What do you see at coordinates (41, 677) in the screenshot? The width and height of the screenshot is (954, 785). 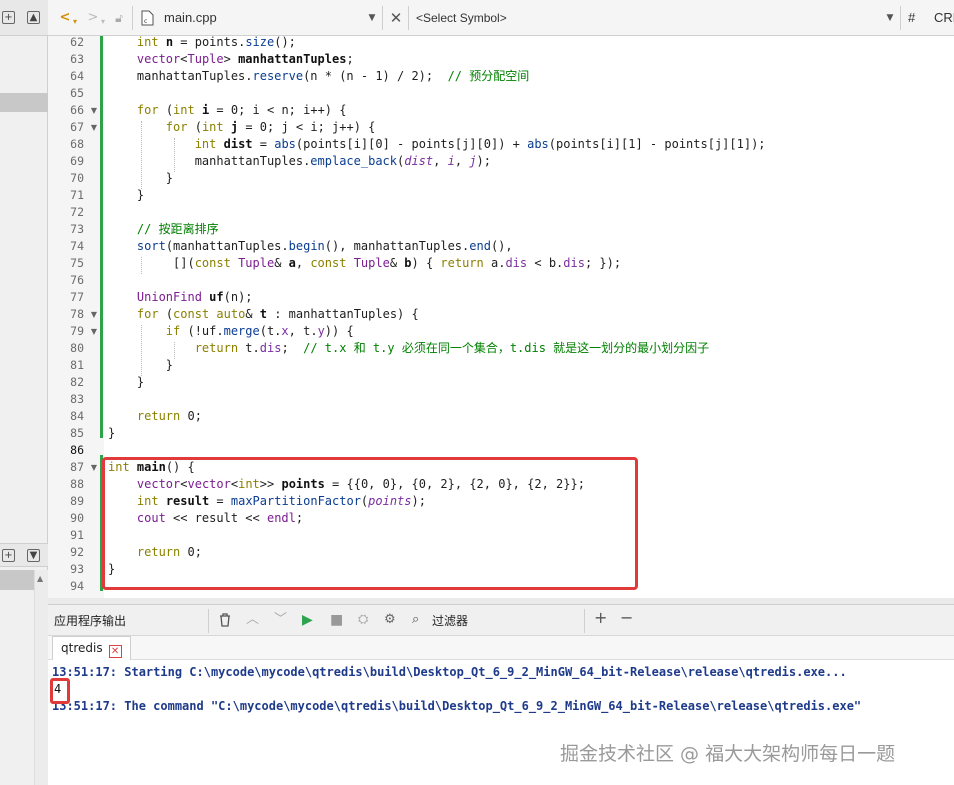 I see `sidebar-scrollbar: ▲` at bounding box center [41, 677].